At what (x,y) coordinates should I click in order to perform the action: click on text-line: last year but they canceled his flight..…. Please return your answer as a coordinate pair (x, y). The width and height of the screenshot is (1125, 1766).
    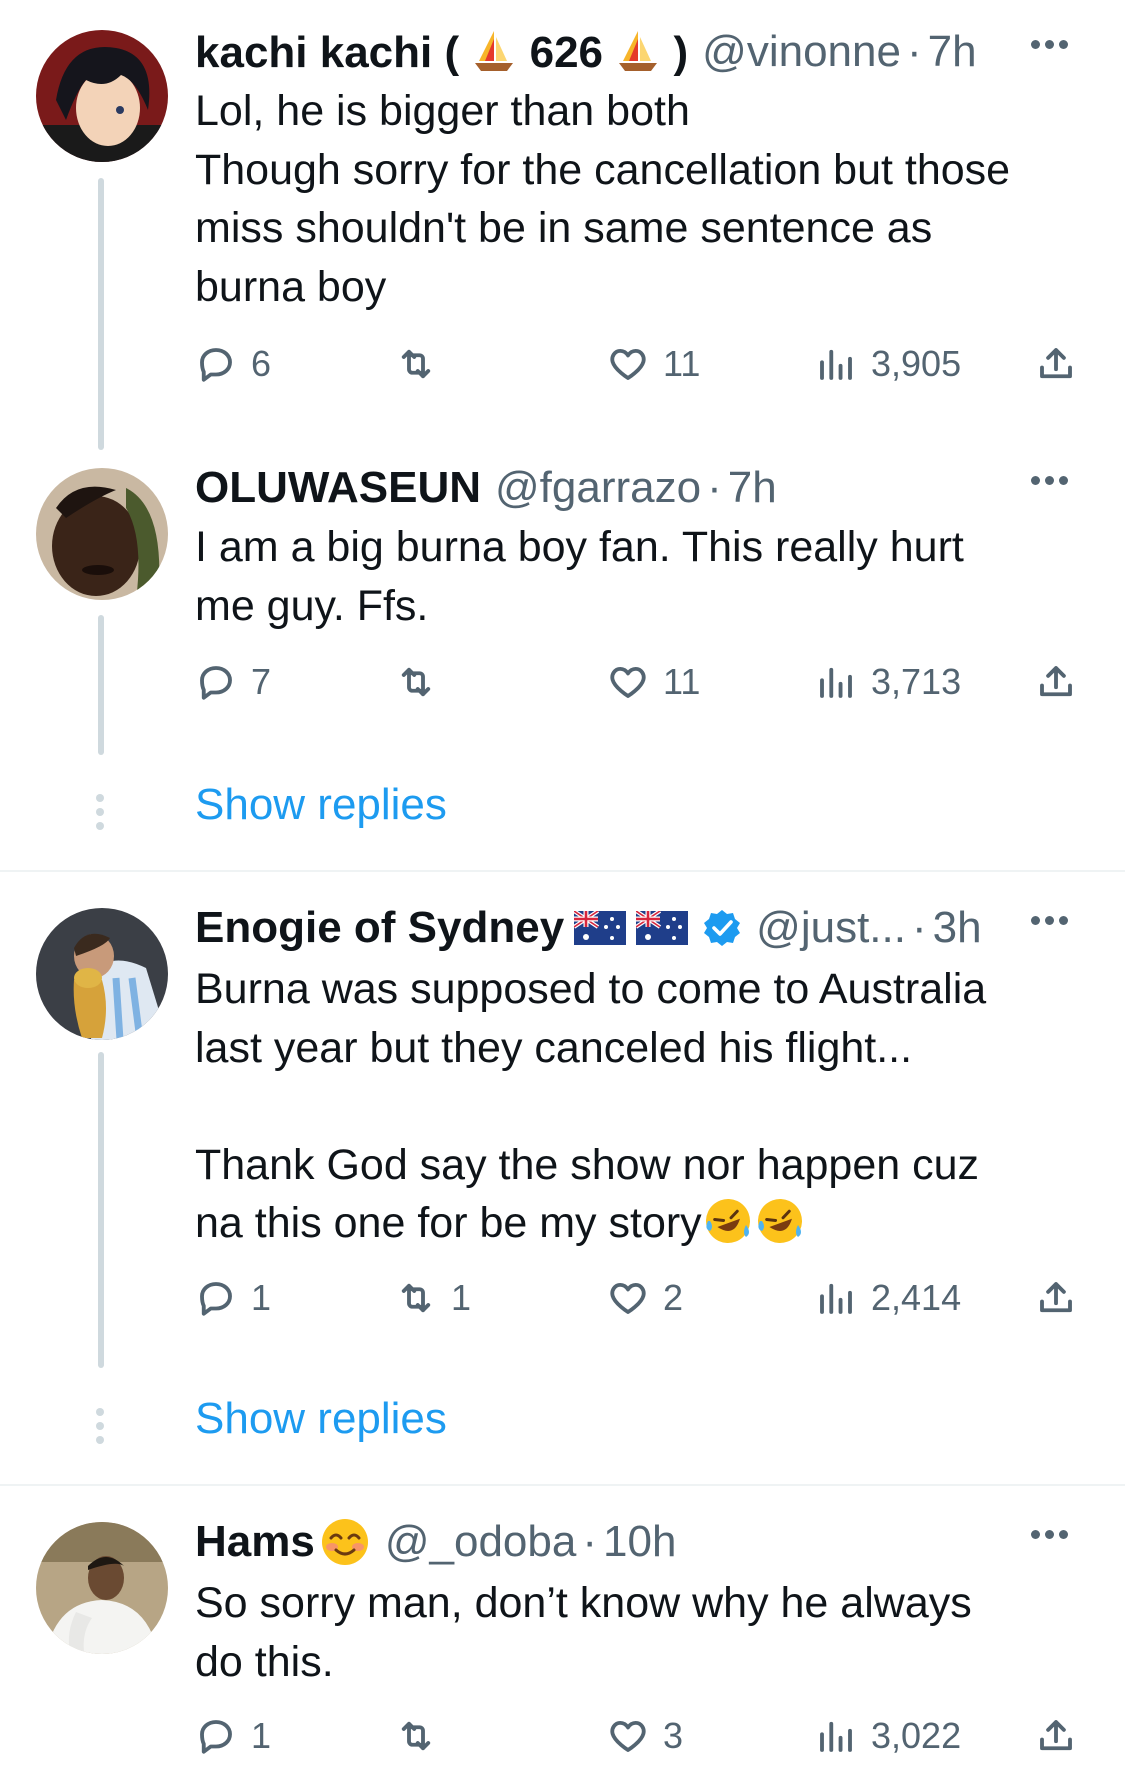
    Looking at the image, I should click on (554, 1047).